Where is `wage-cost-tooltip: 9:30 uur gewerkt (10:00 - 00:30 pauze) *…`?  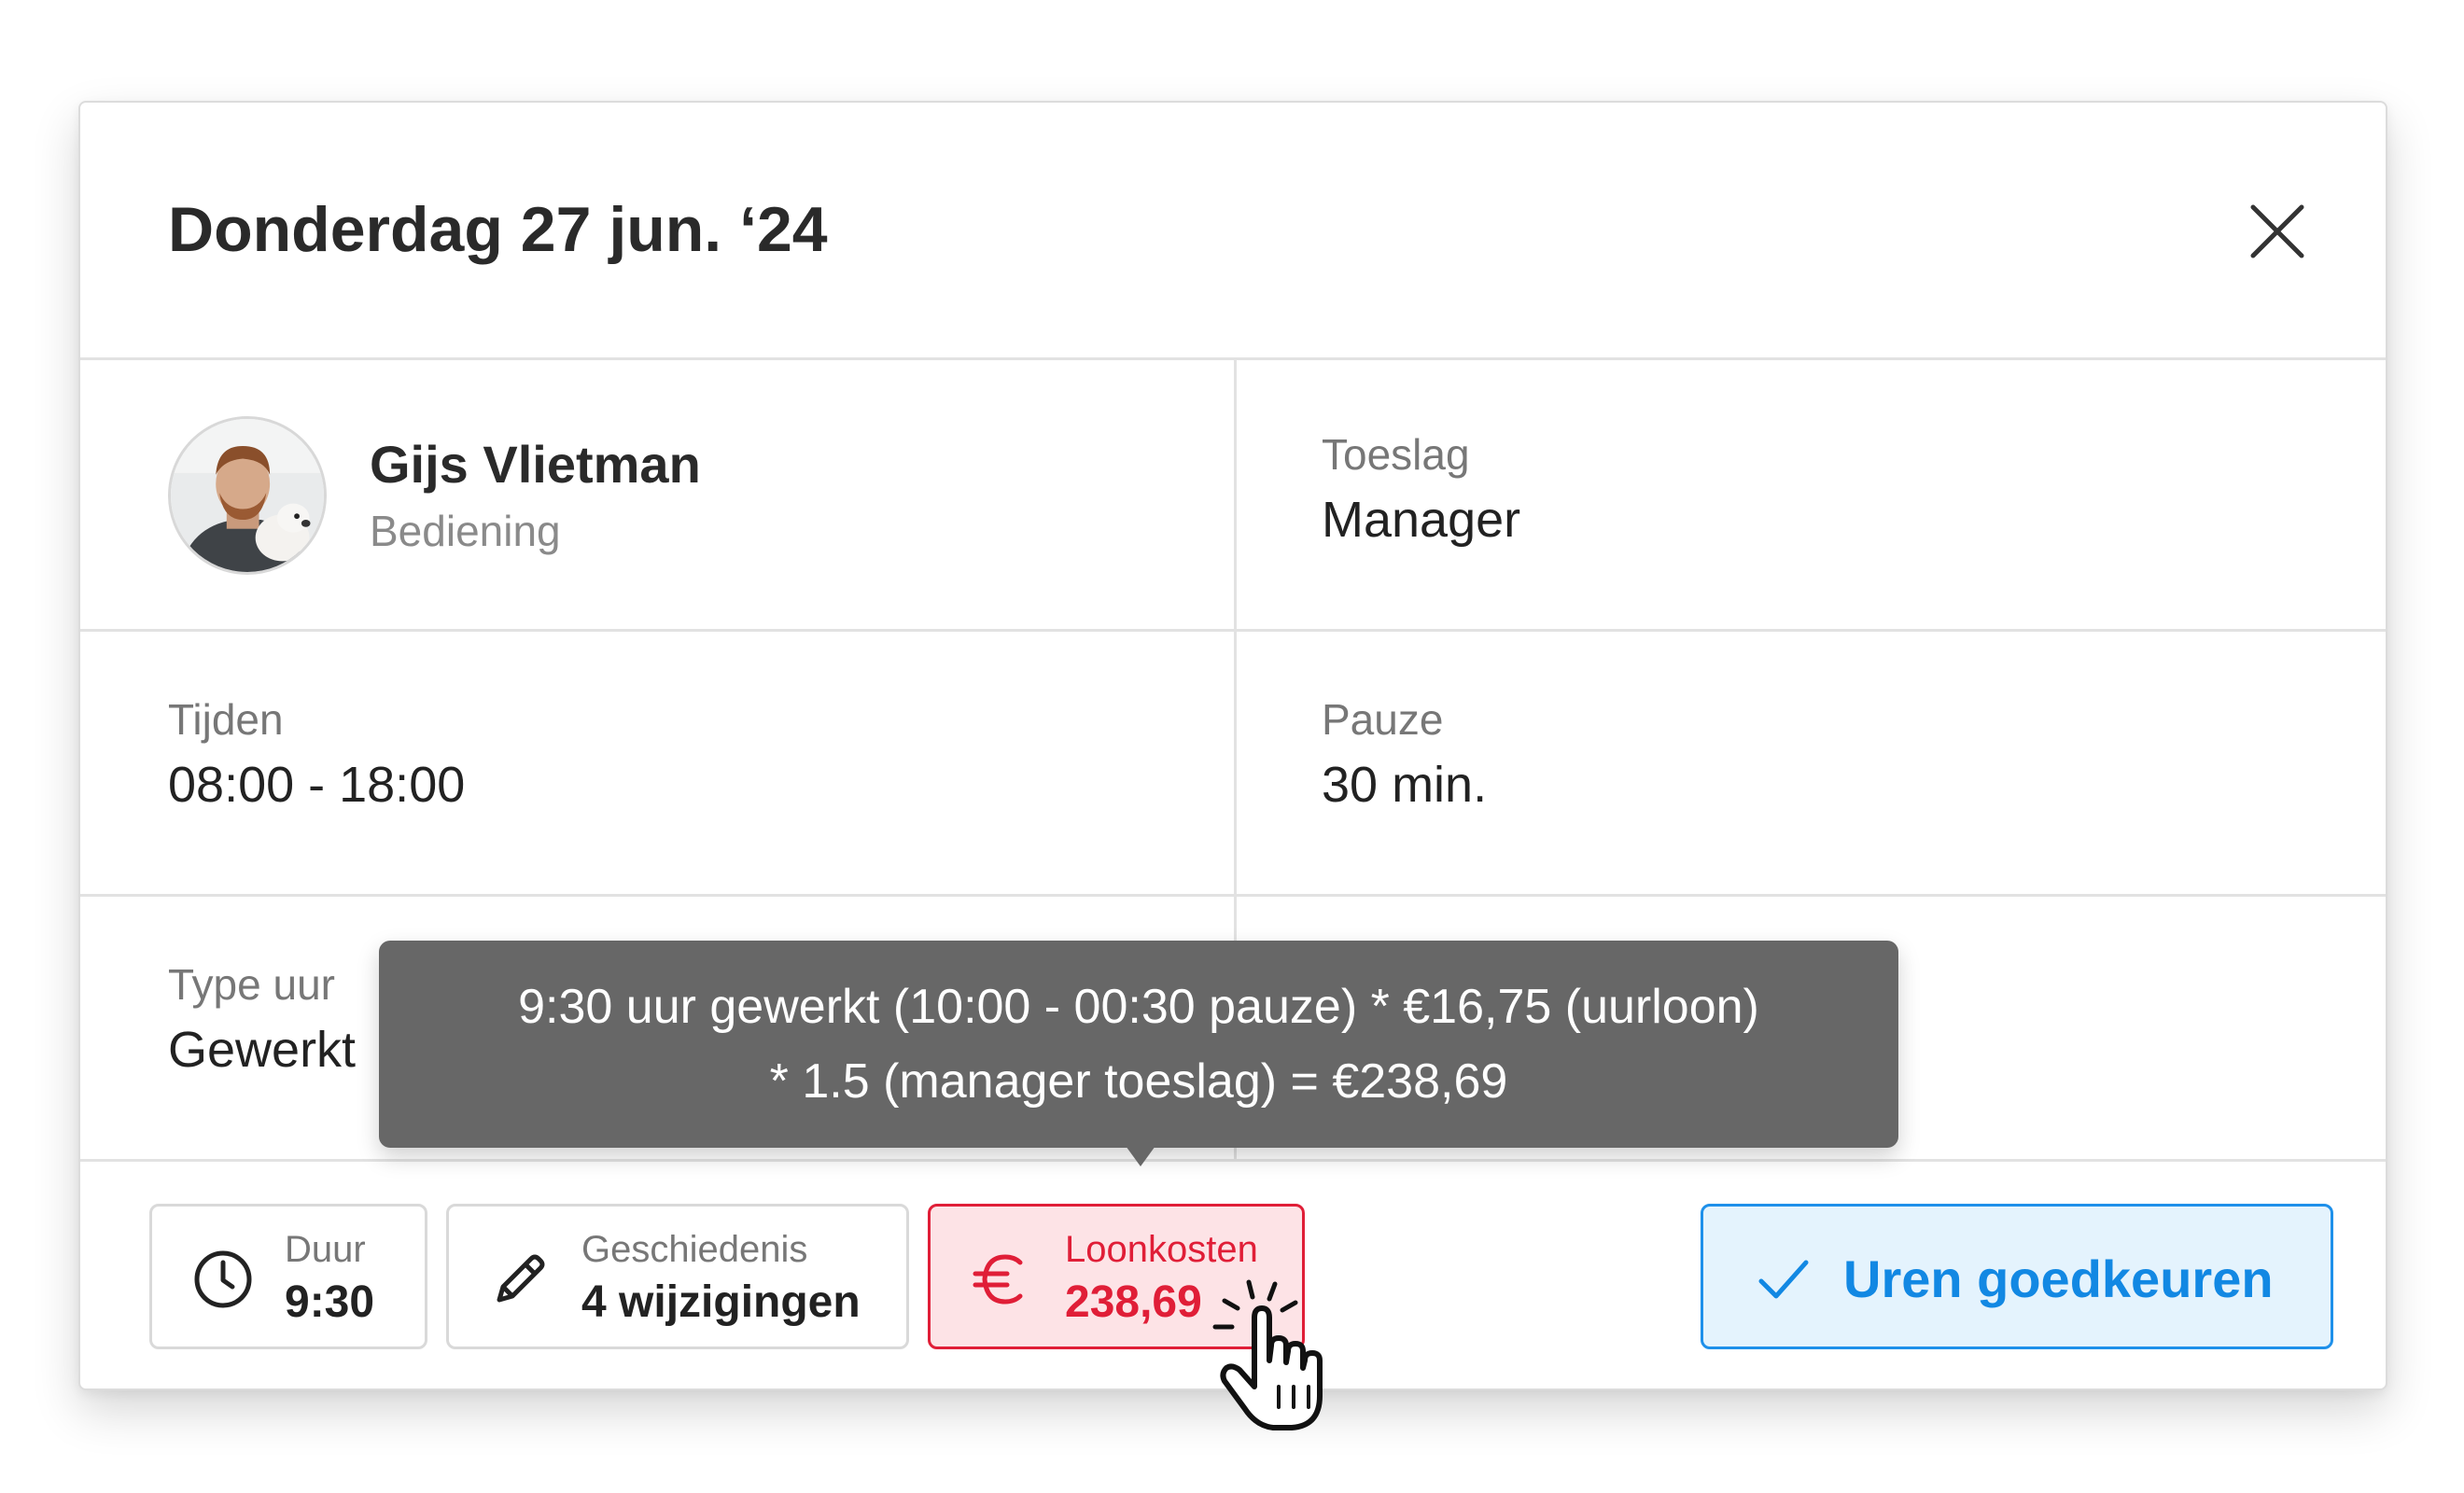
wage-cost-tooltip: 9:30 uur gewerkt (10:00 - 00:30 pauze) *… is located at coordinates (1138, 1045).